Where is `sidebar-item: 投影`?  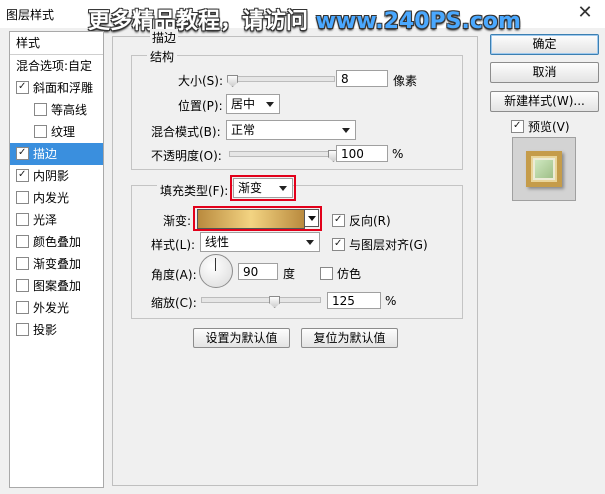
sidebar-item: 投影 is located at coordinates (56, 330).